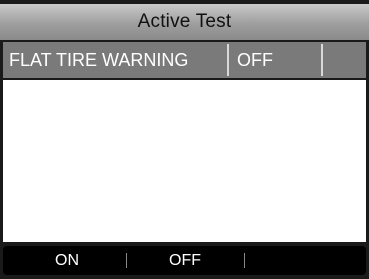 The image size is (369, 279). What do you see at coordinates (303, 260) in the screenshot?
I see `empty-softkey` at bounding box center [303, 260].